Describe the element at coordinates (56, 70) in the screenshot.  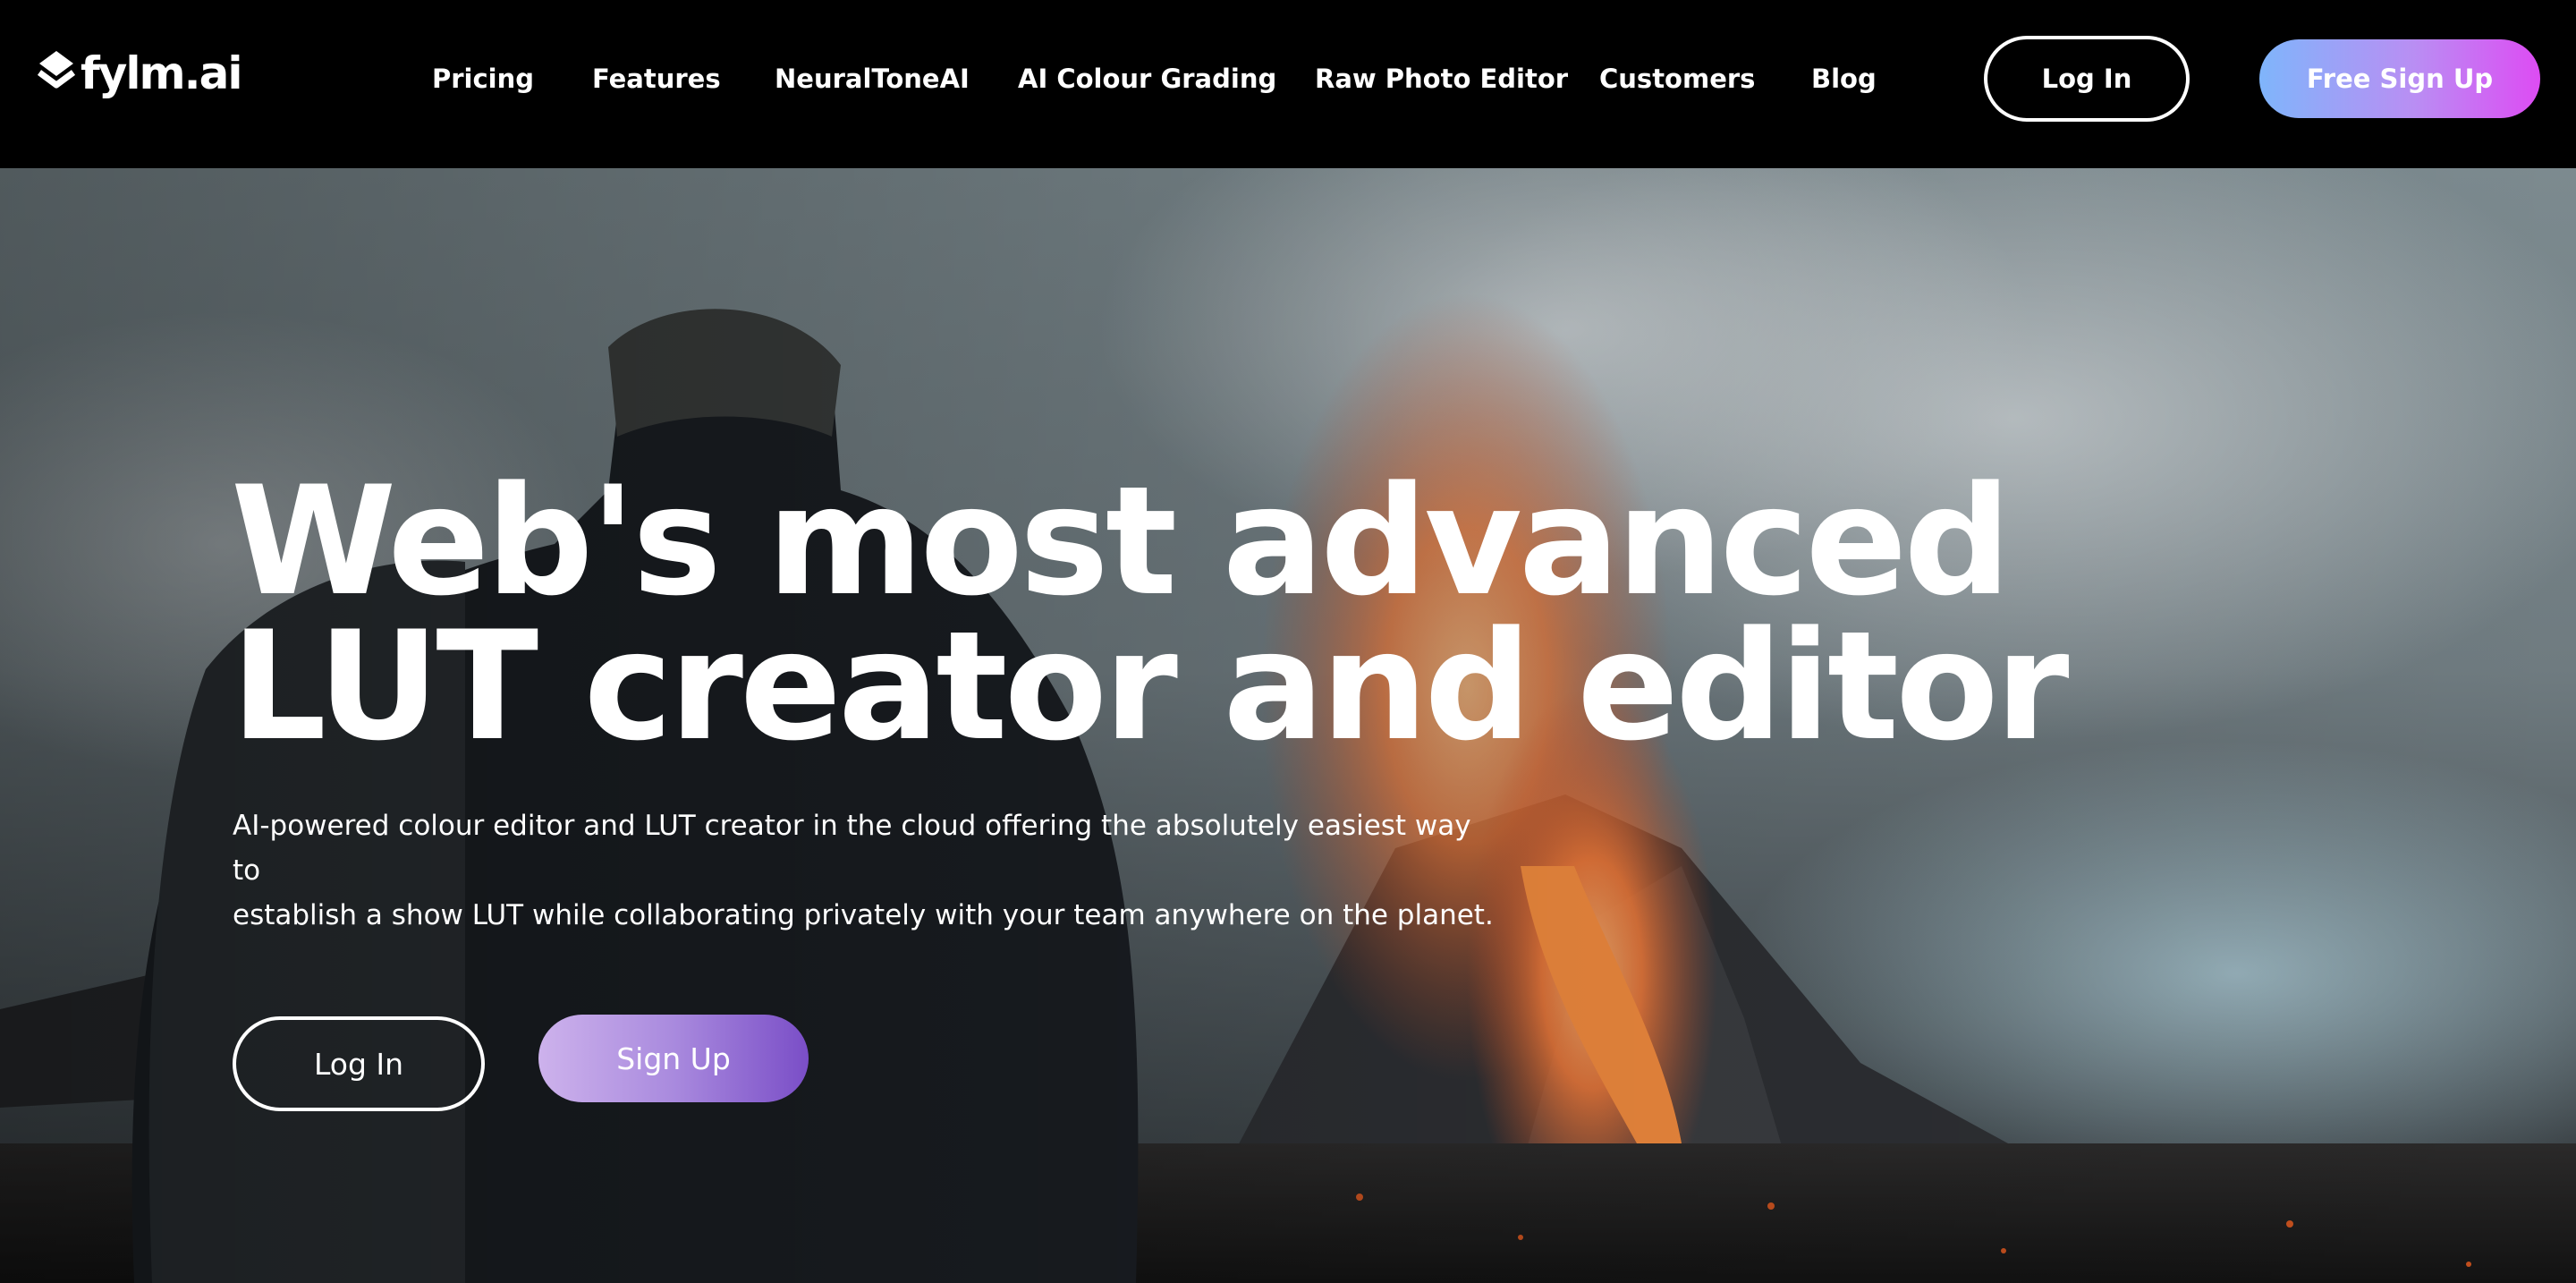
I see `layered-chevron-icon` at that location.